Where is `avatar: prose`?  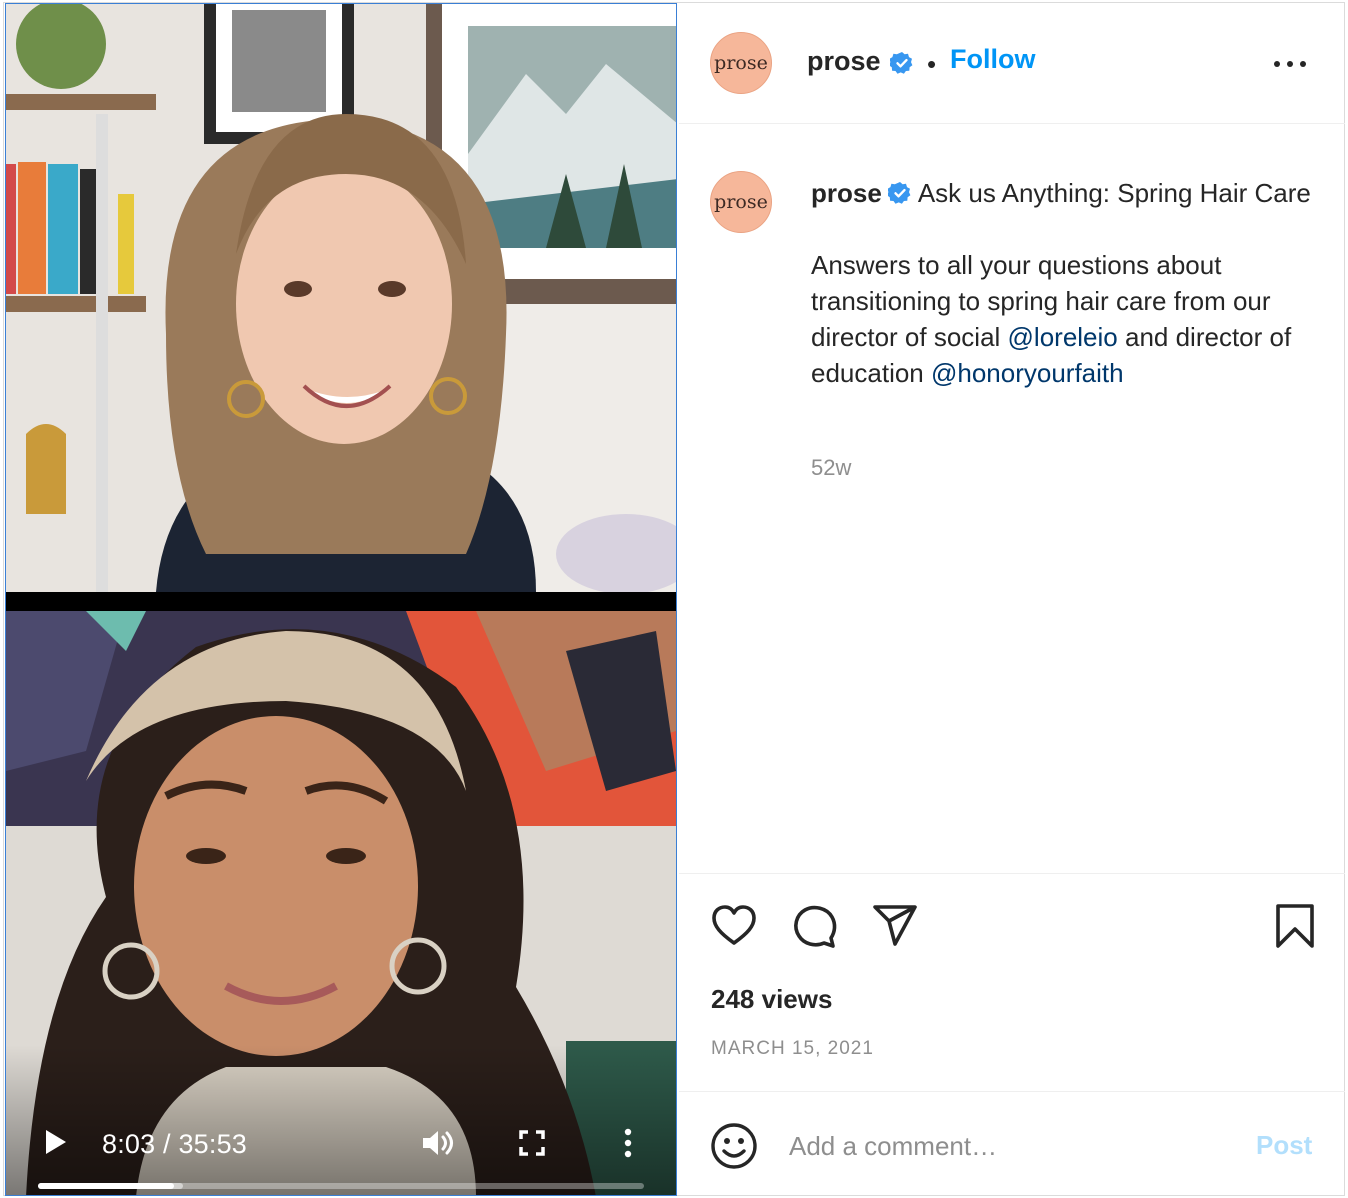 avatar: prose is located at coordinates (741, 63).